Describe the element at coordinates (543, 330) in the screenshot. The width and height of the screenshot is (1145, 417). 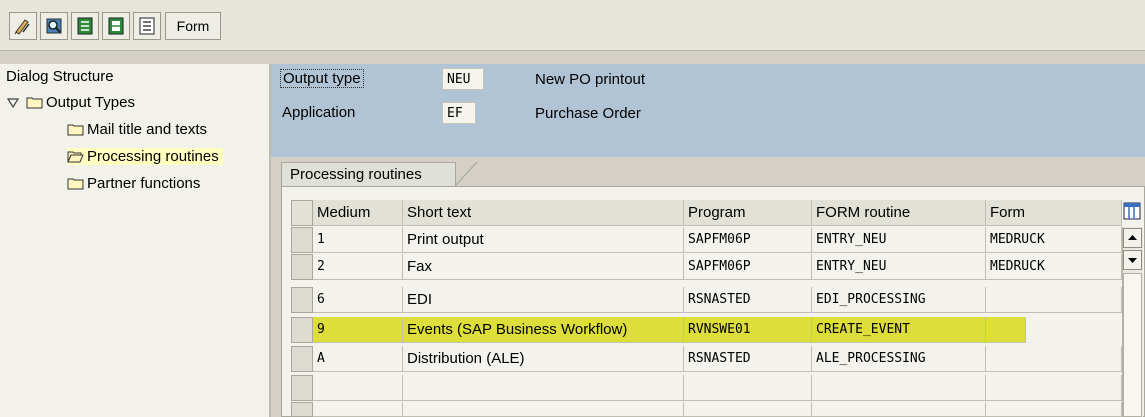
I see `cell-short-text: Events (SAP Business Workflow)` at that location.